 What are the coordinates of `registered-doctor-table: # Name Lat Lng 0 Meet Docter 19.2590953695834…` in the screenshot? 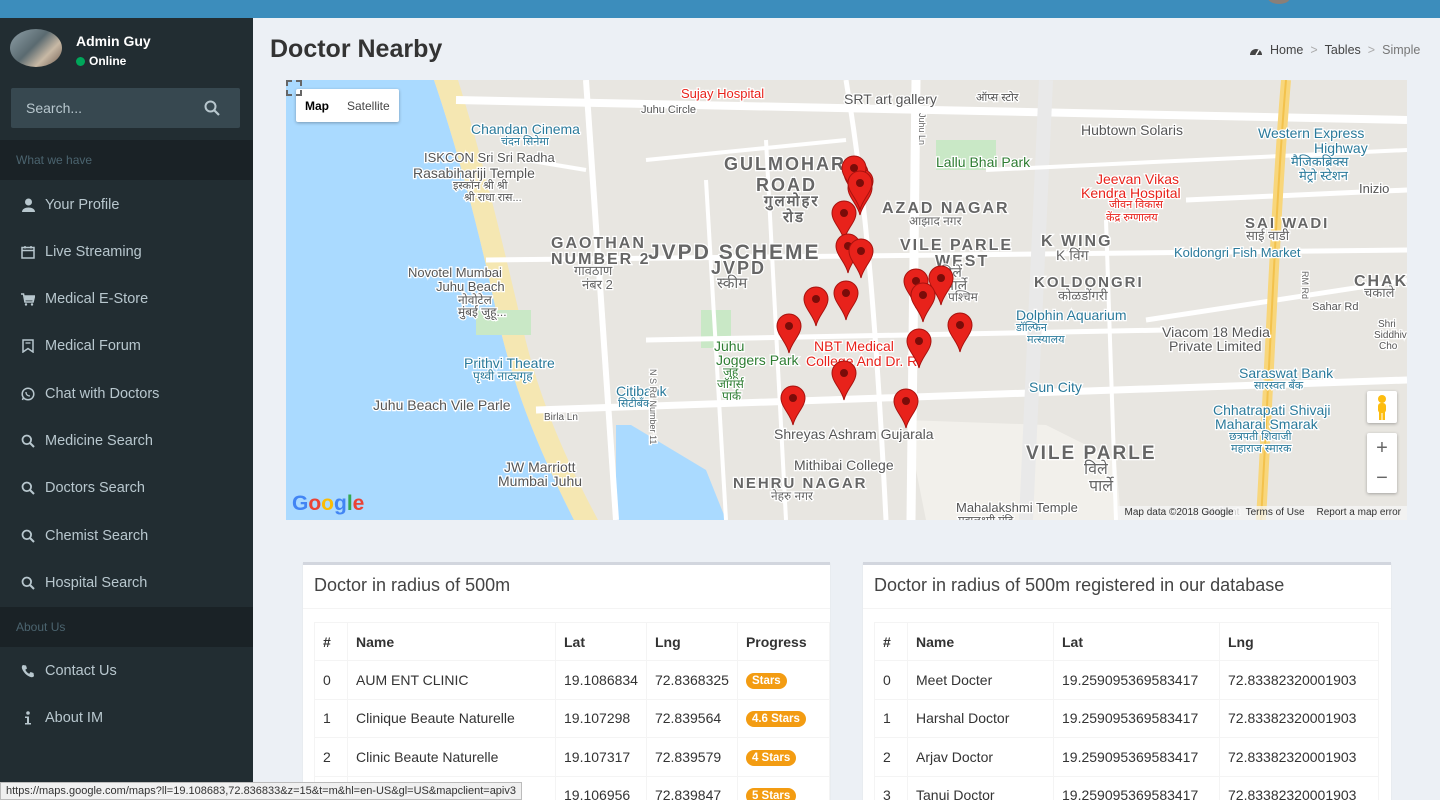 It's located at (1126, 711).